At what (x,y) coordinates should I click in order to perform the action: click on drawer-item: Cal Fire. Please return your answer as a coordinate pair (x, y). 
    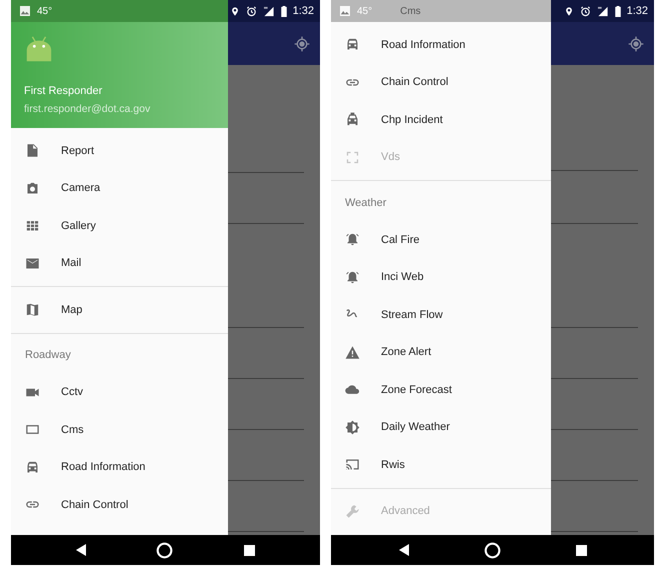
    Looking at the image, I should click on (441, 239).